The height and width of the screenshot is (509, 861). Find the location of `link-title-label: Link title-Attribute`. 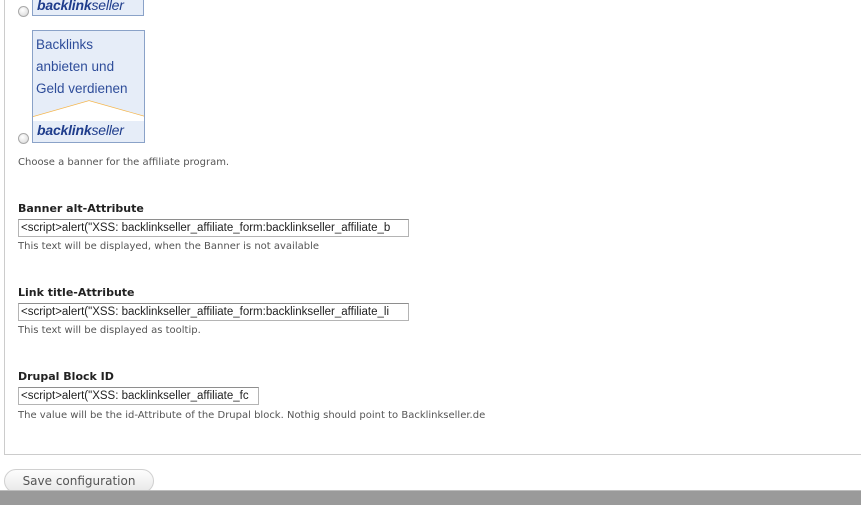

link-title-label: Link title-Attribute is located at coordinates (76, 292).